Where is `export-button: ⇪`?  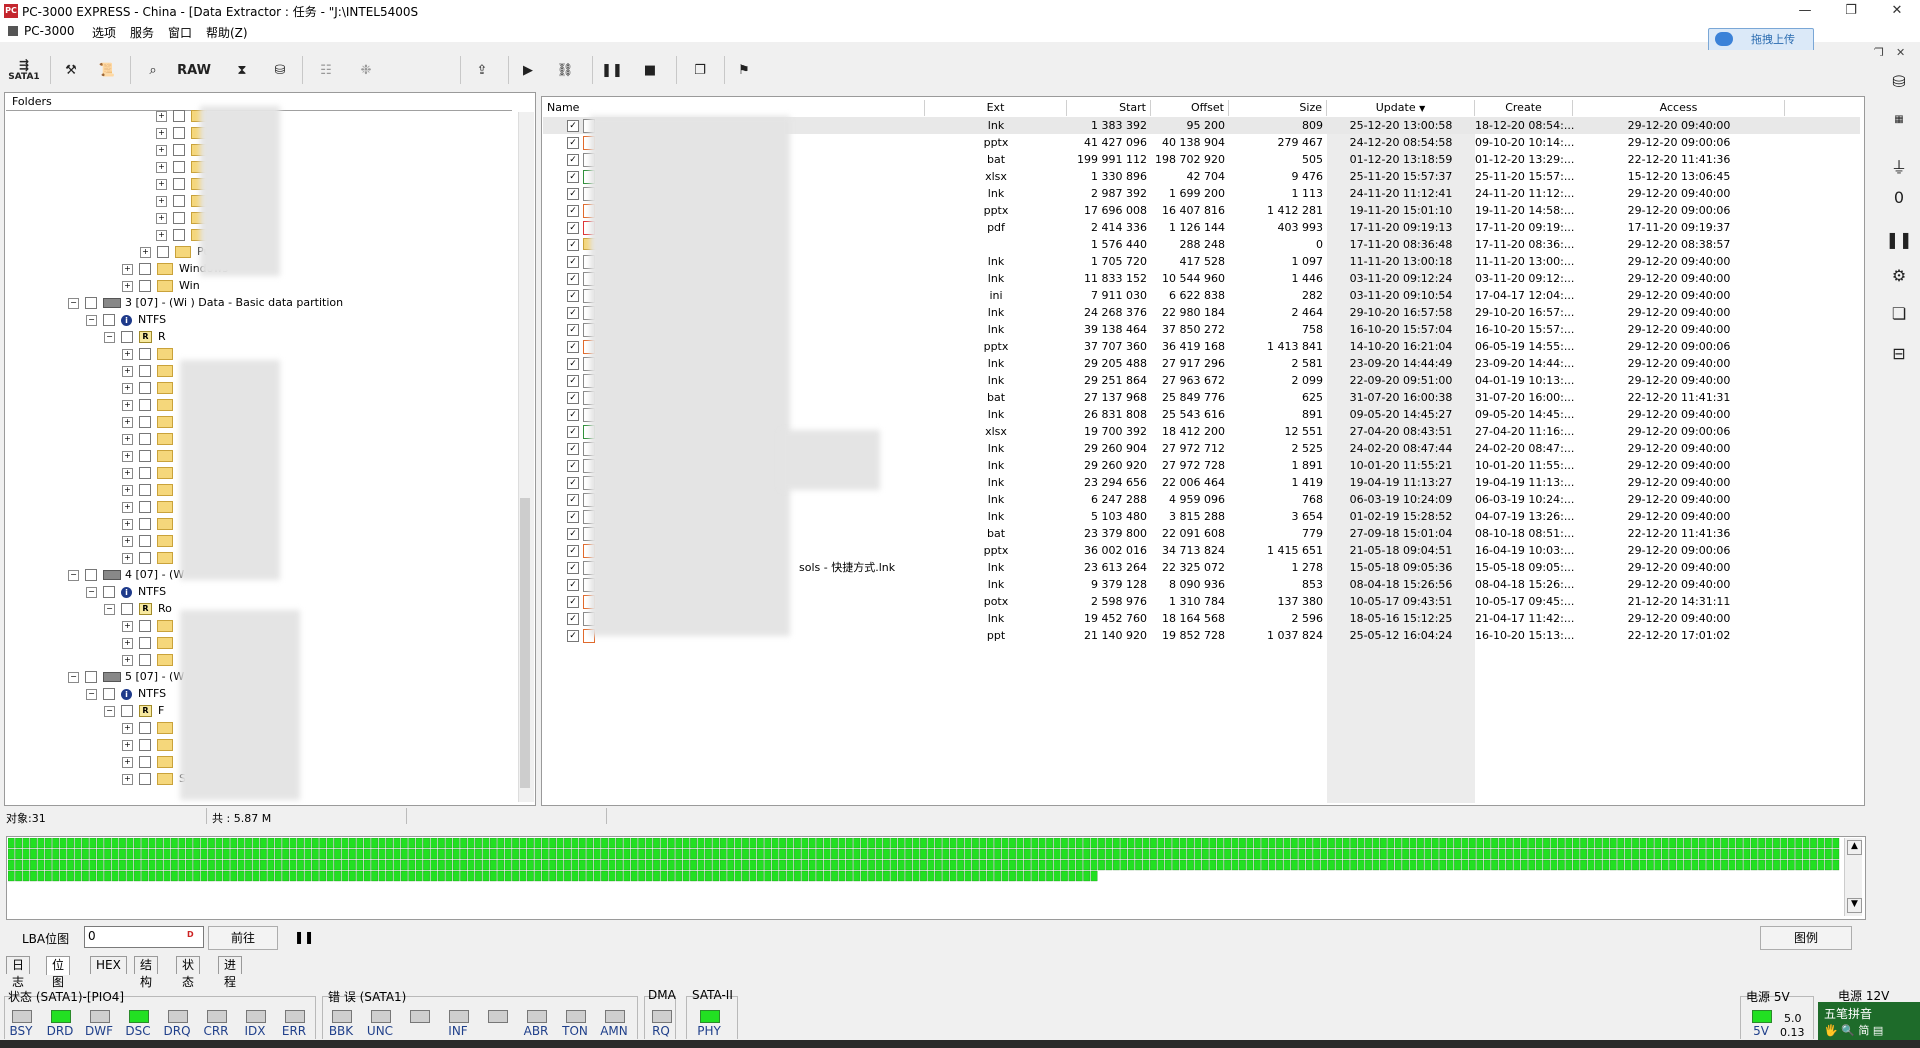 export-button: ⇪ is located at coordinates (482, 70).